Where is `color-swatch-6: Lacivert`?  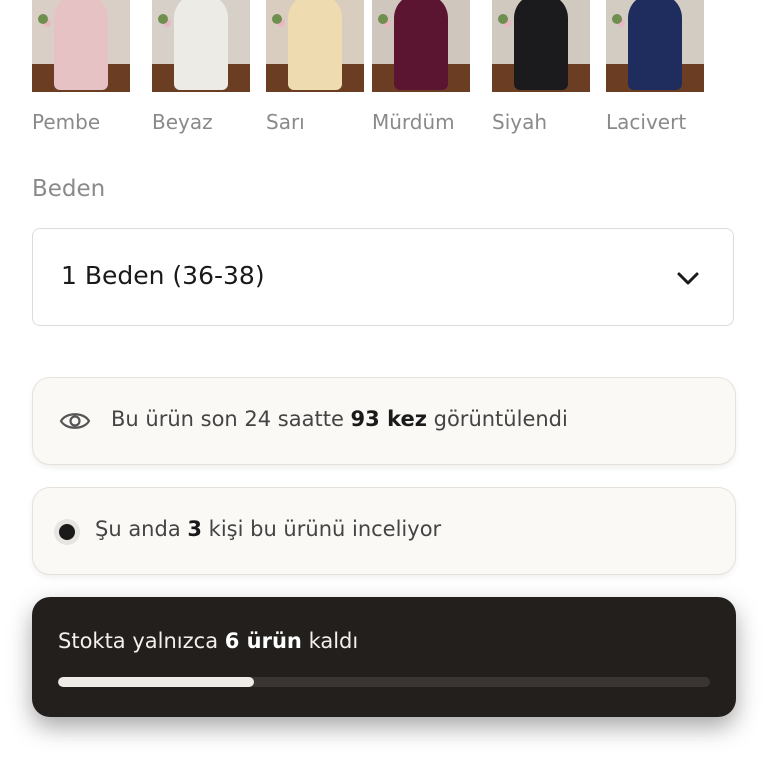 color-swatch-6: Lacivert is located at coordinates (655, 67).